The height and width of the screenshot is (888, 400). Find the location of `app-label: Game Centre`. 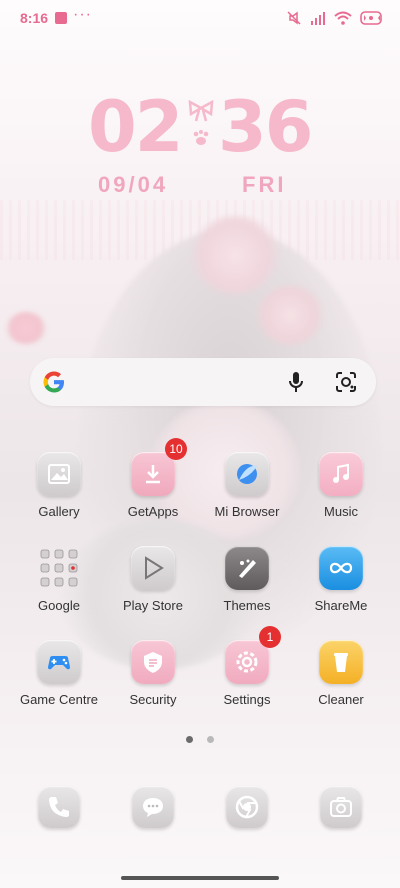

app-label: Game Centre is located at coordinates (59, 699).